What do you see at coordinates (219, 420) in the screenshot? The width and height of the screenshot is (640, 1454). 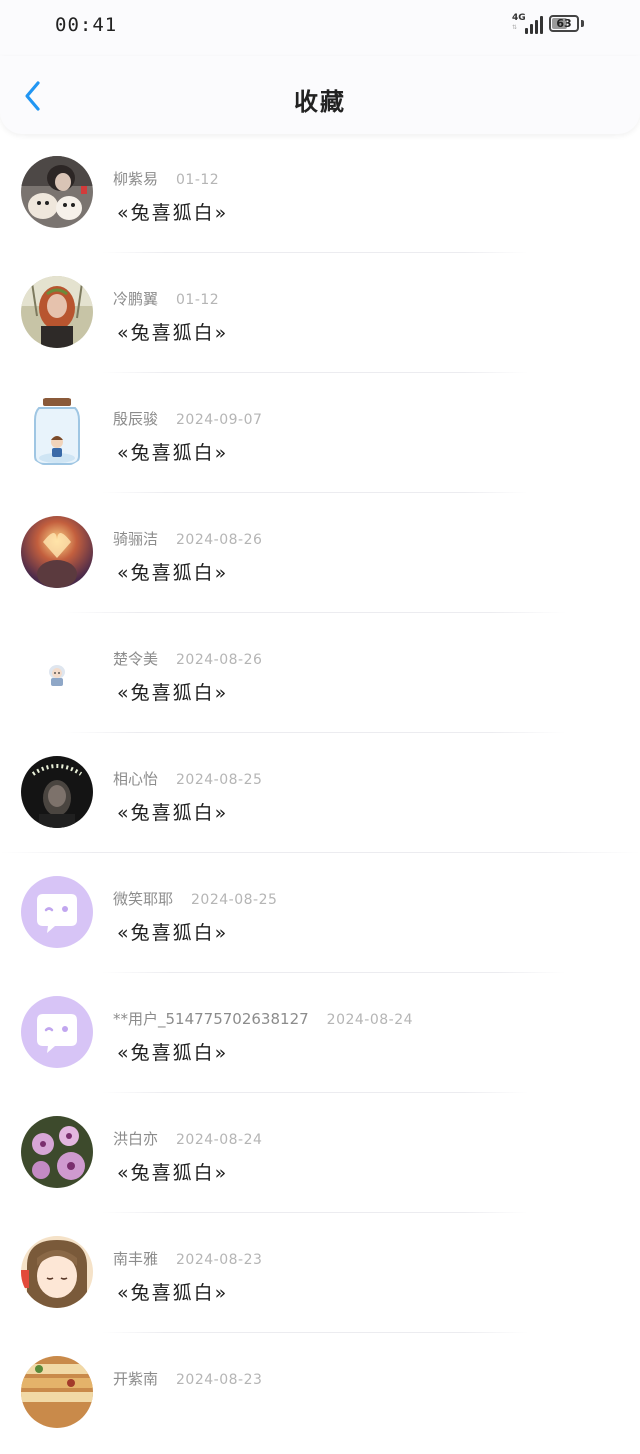 I see `item-date: 2024-09-07` at bounding box center [219, 420].